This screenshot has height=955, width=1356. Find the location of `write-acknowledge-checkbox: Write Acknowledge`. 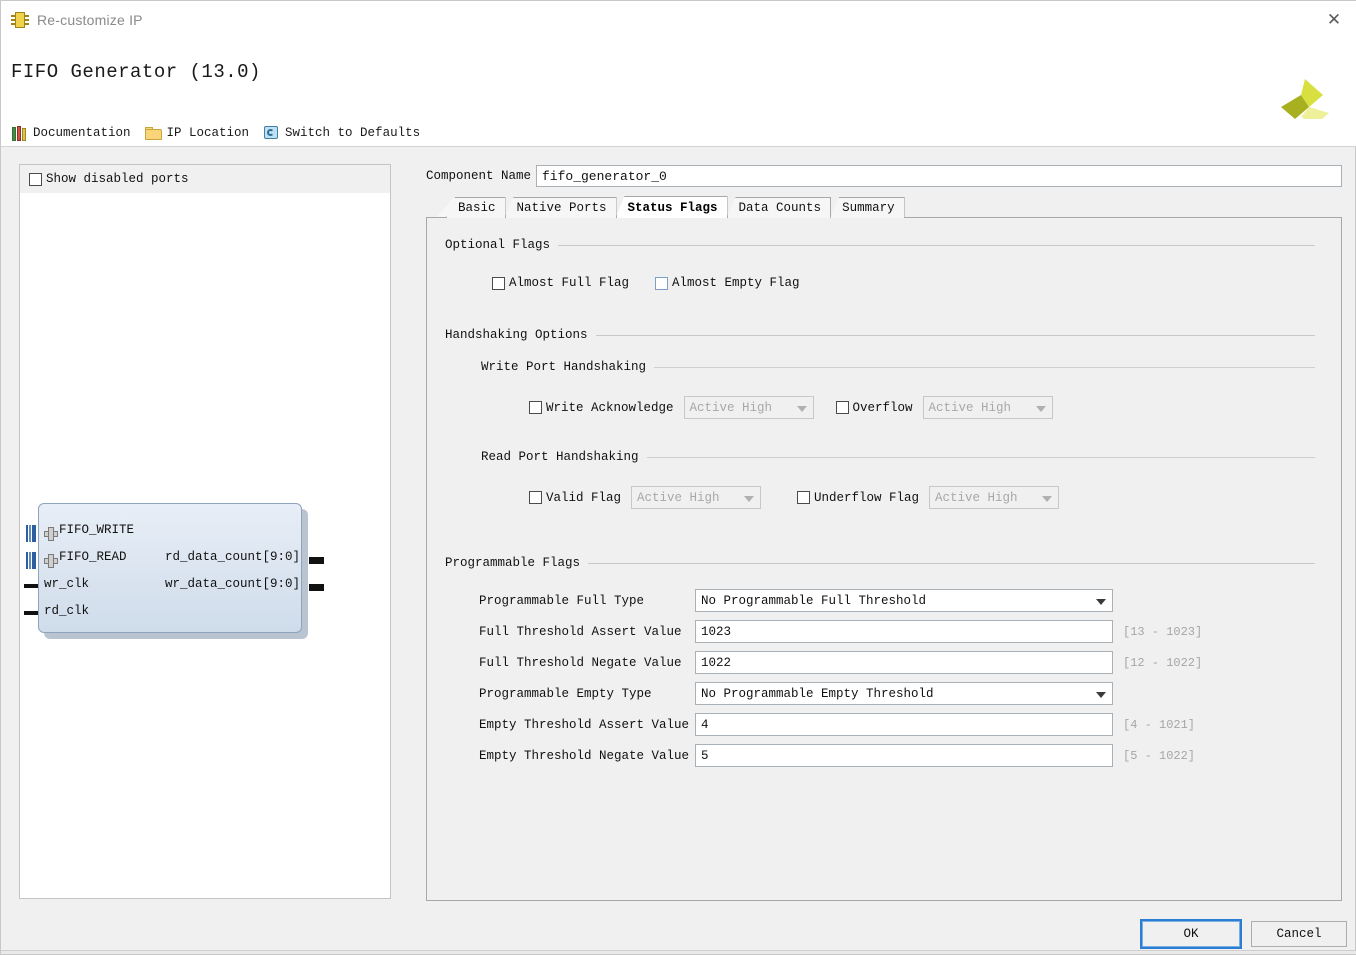

write-acknowledge-checkbox: Write Acknowledge is located at coordinates (601, 408).